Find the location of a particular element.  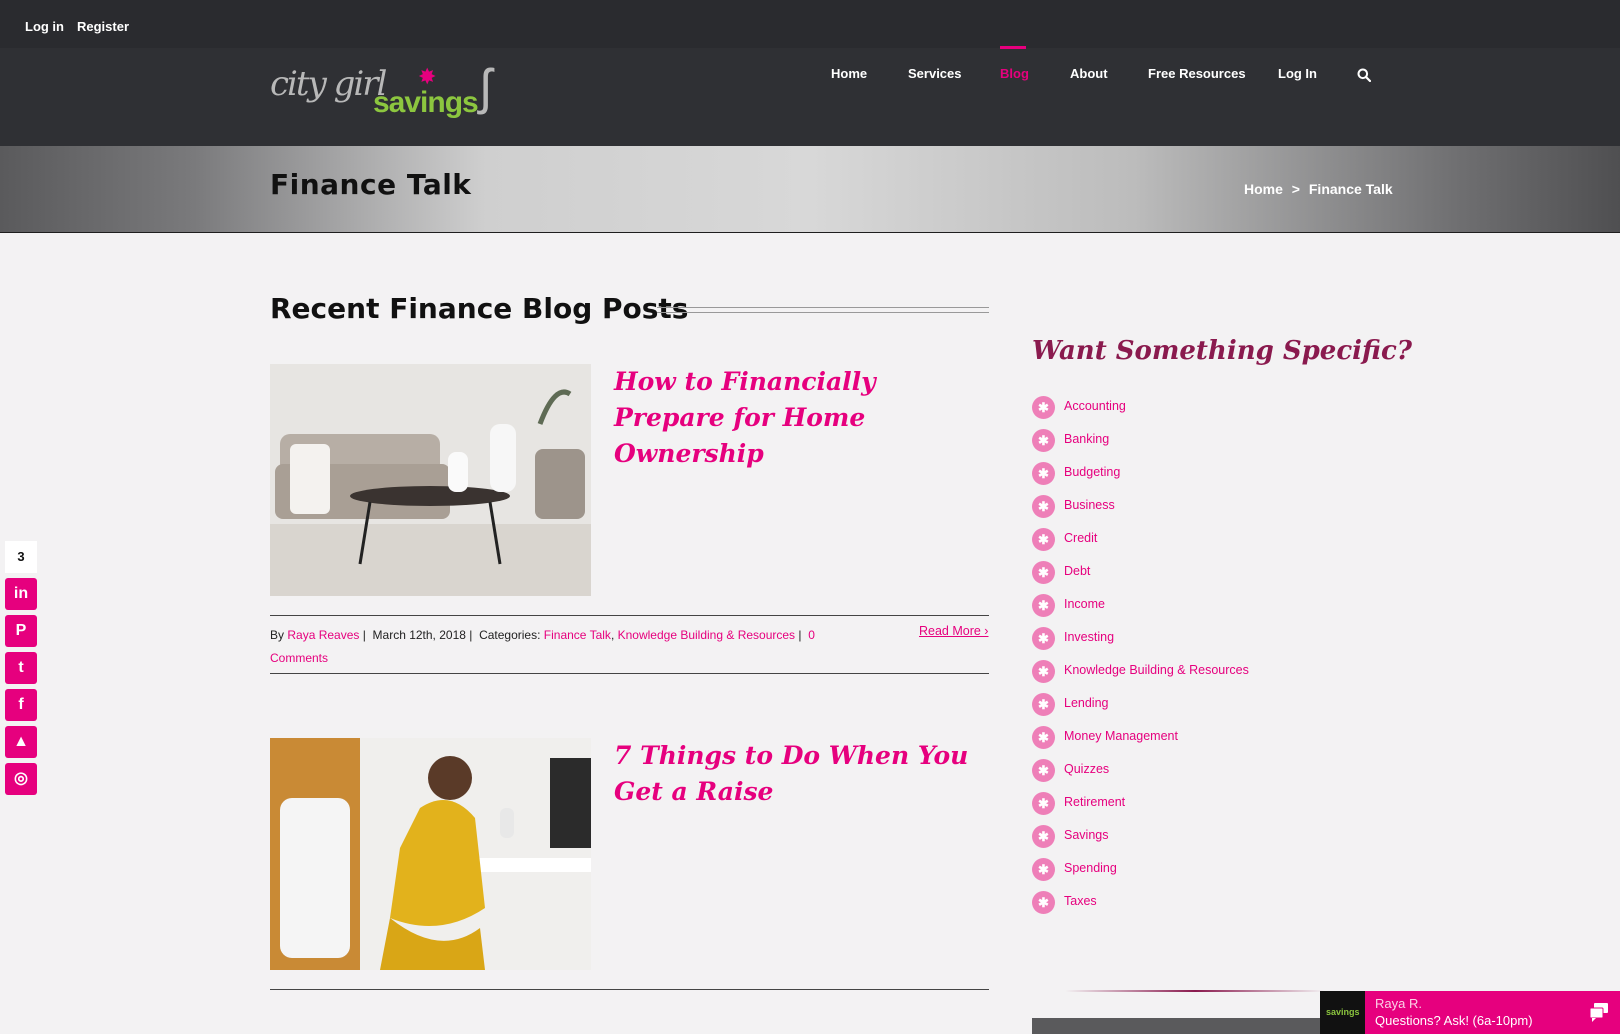

meta-category-knowledge: Knowledge Building & Resources is located at coordinates (706, 635).